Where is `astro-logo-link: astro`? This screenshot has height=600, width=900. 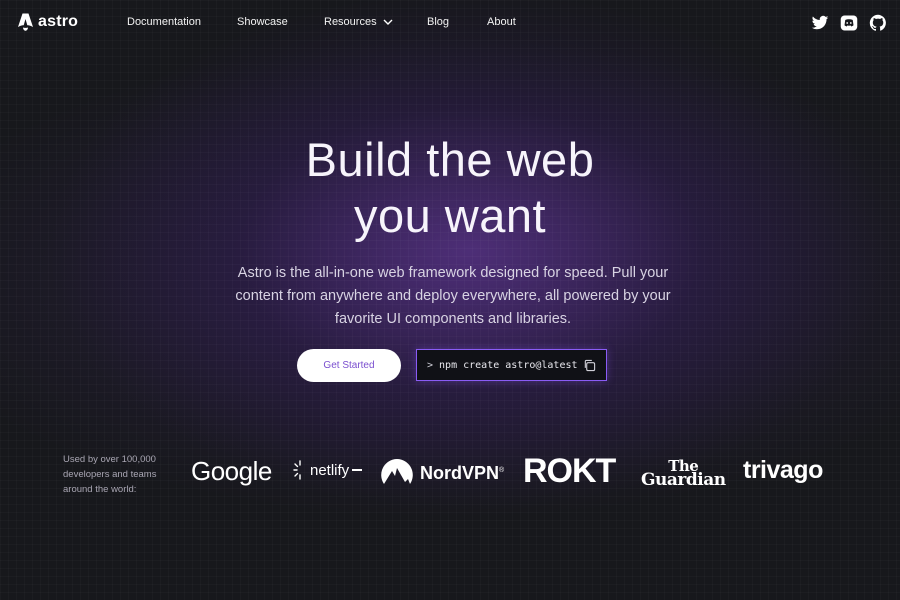
astro-logo-link: astro is located at coordinates (48, 22).